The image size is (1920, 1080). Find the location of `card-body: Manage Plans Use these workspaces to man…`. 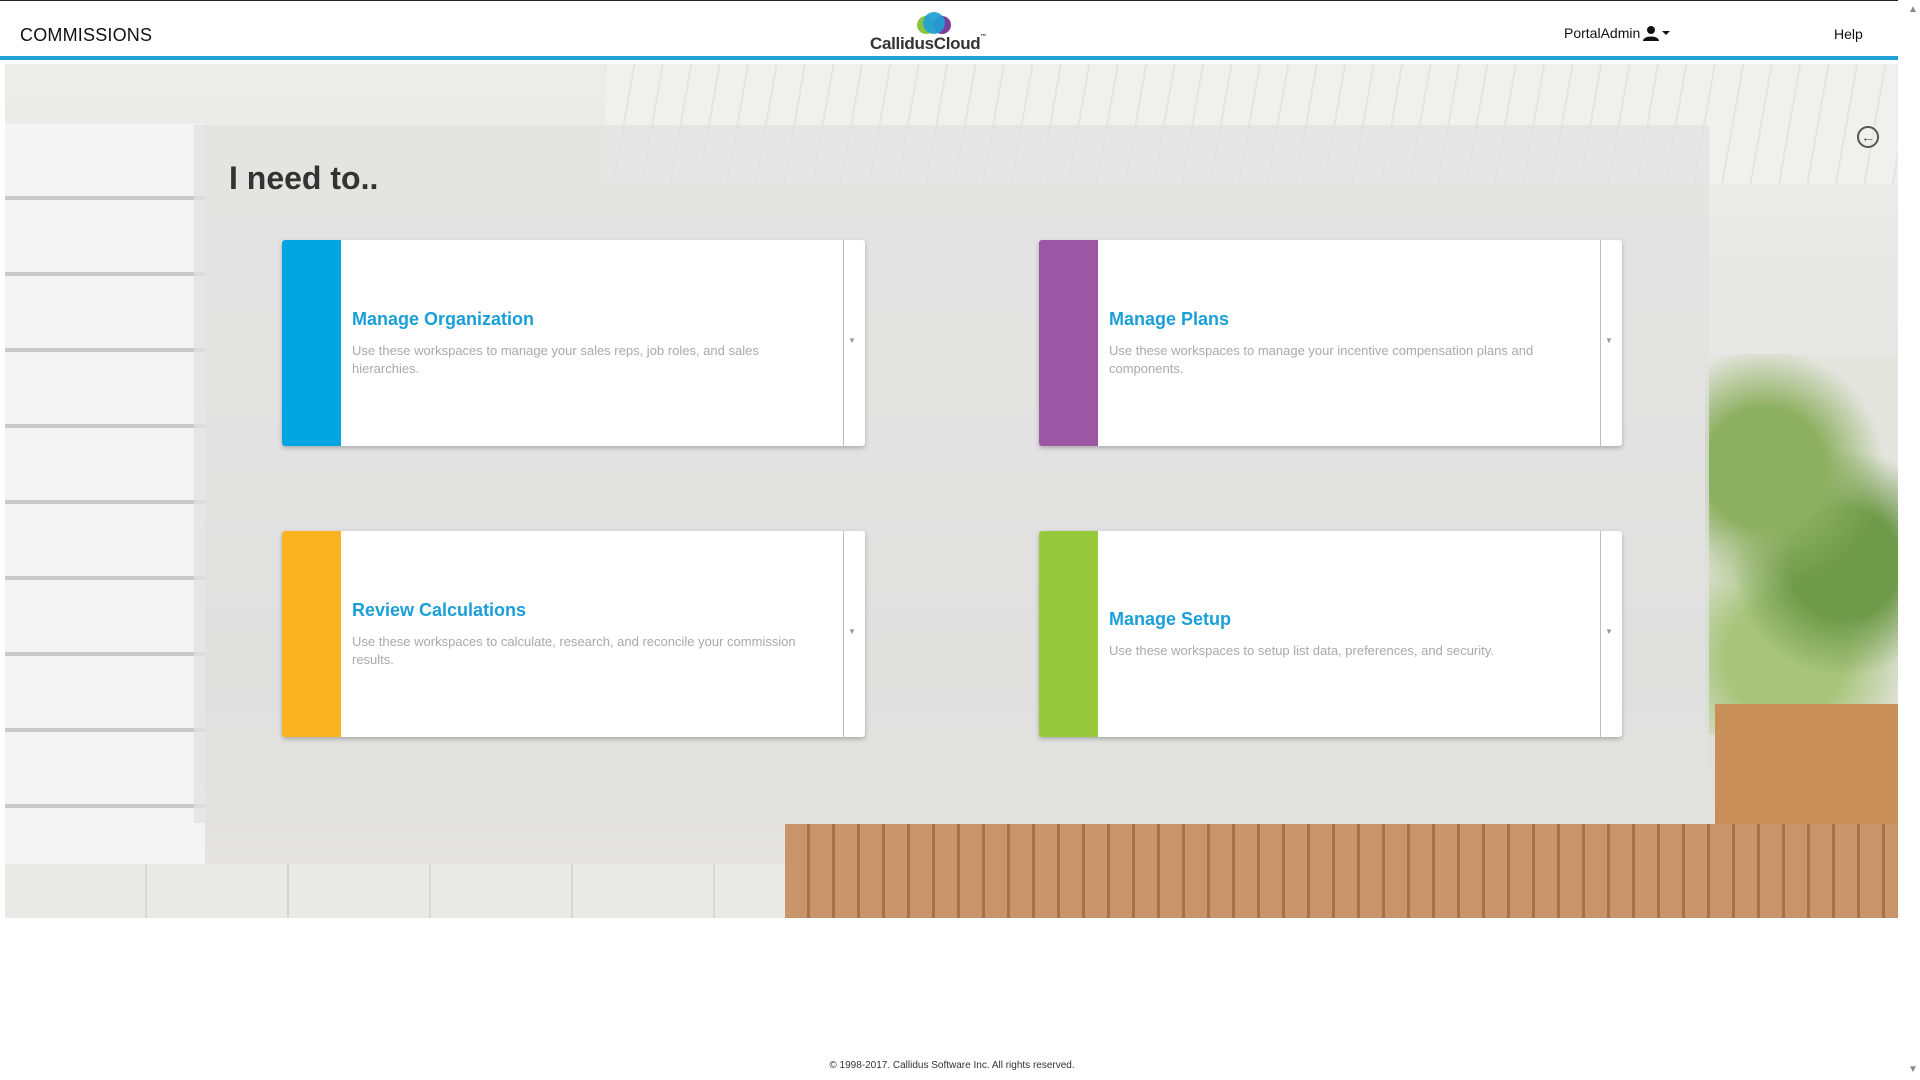

card-body: Manage Plans Use these workspaces to man… is located at coordinates (1339, 343).